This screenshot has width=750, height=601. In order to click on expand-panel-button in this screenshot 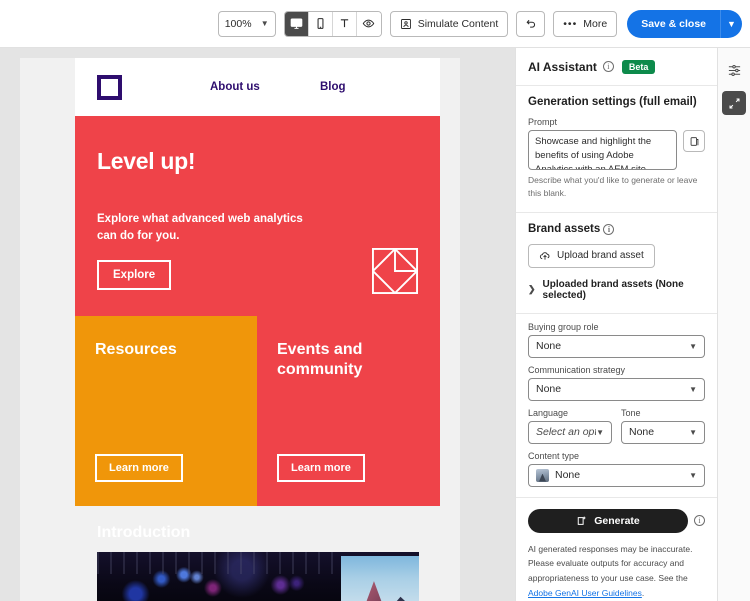, I will do `click(734, 103)`.